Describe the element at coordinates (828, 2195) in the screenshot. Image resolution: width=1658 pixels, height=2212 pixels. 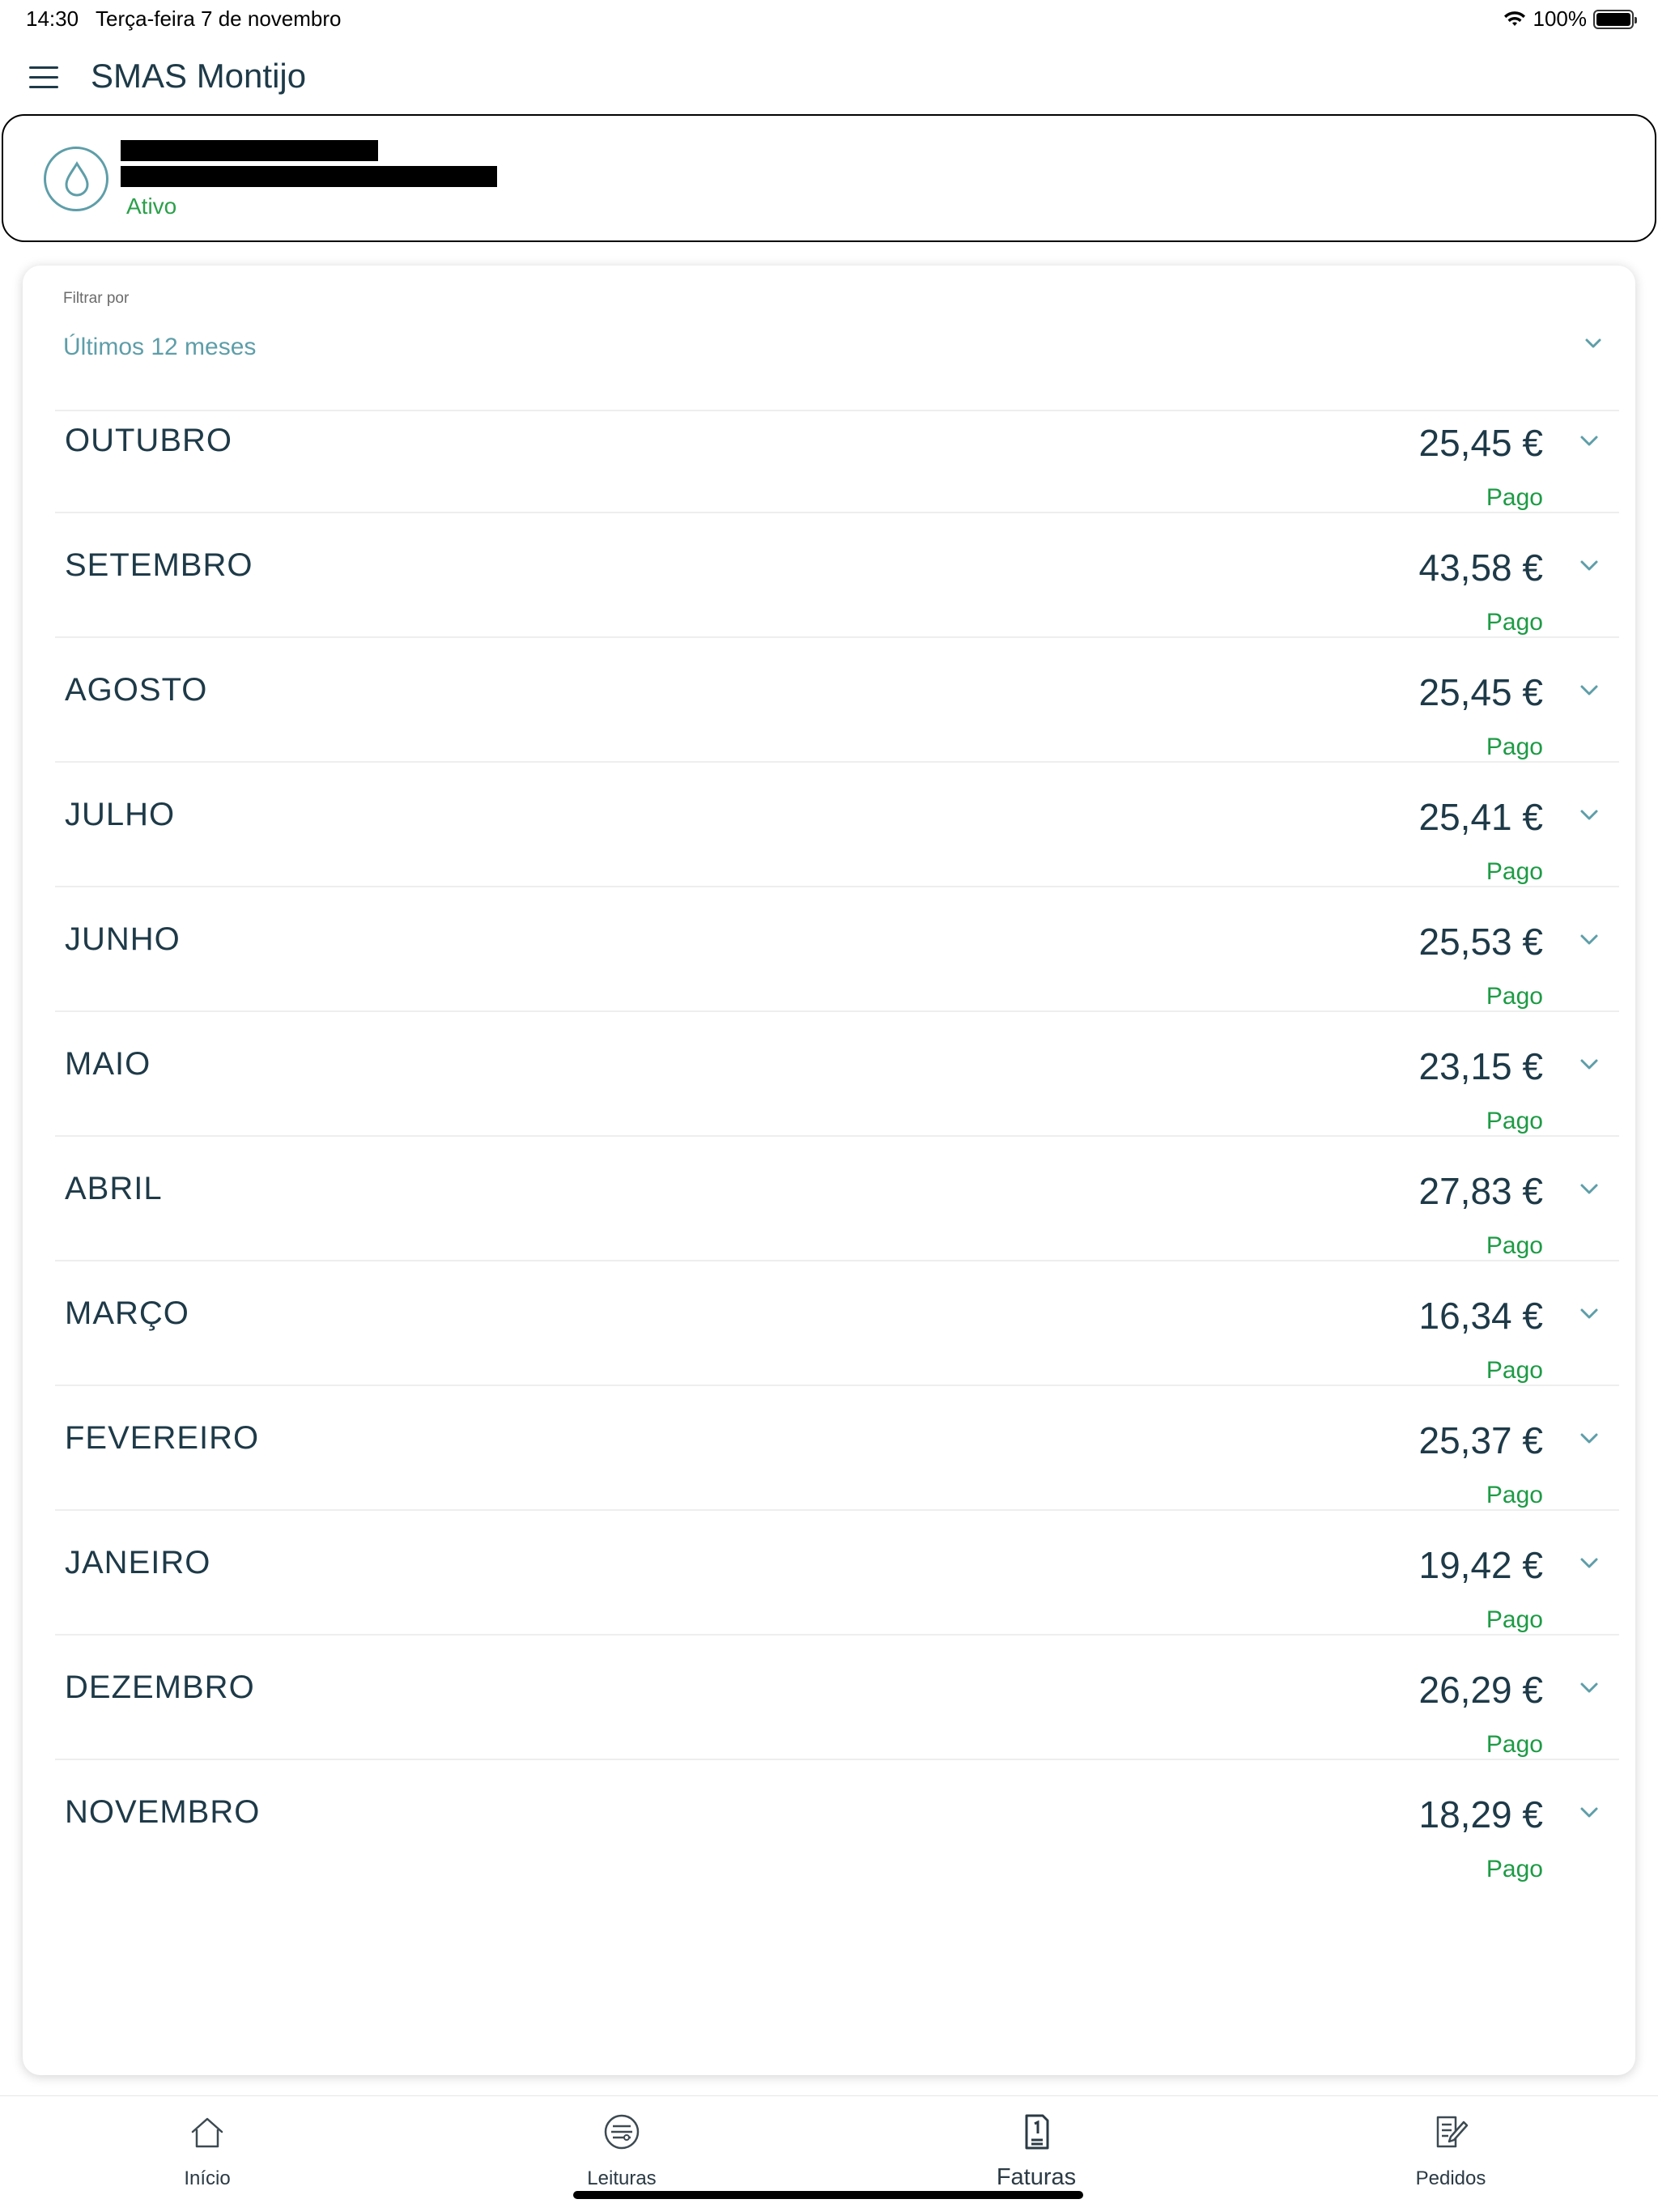
I see `home-indicator` at that location.